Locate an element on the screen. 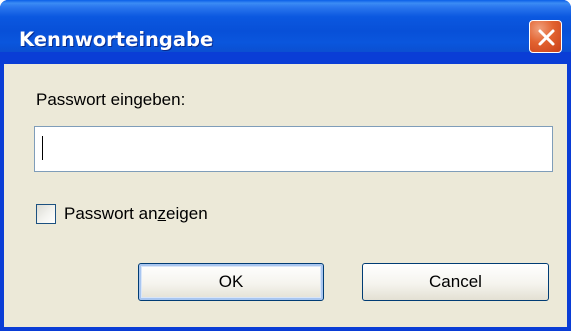 The width and height of the screenshot is (571, 331). close-button is located at coordinates (545, 36).